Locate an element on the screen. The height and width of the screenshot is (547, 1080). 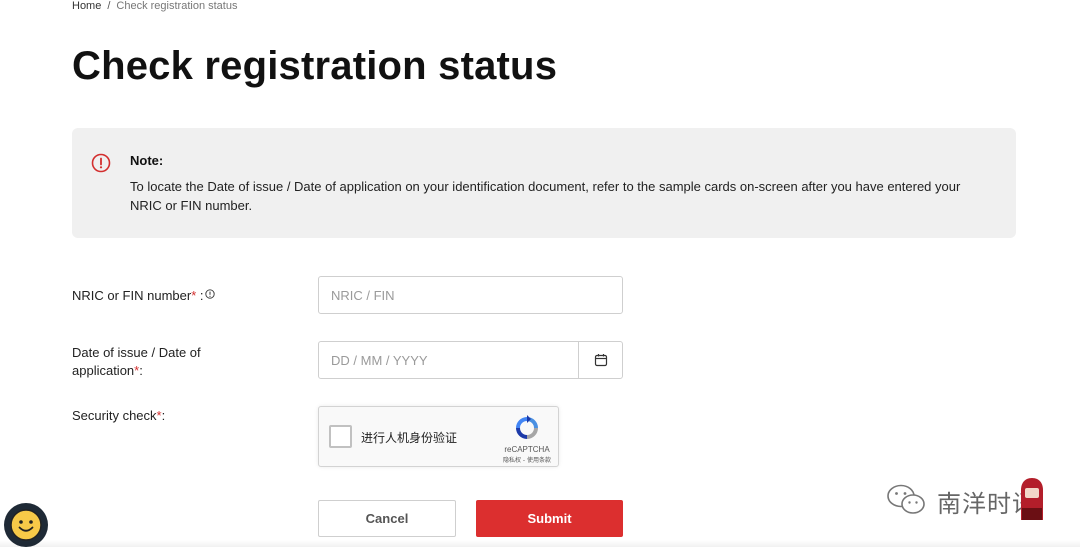
security-label: Security check*: is located at coordinates (118, 416).